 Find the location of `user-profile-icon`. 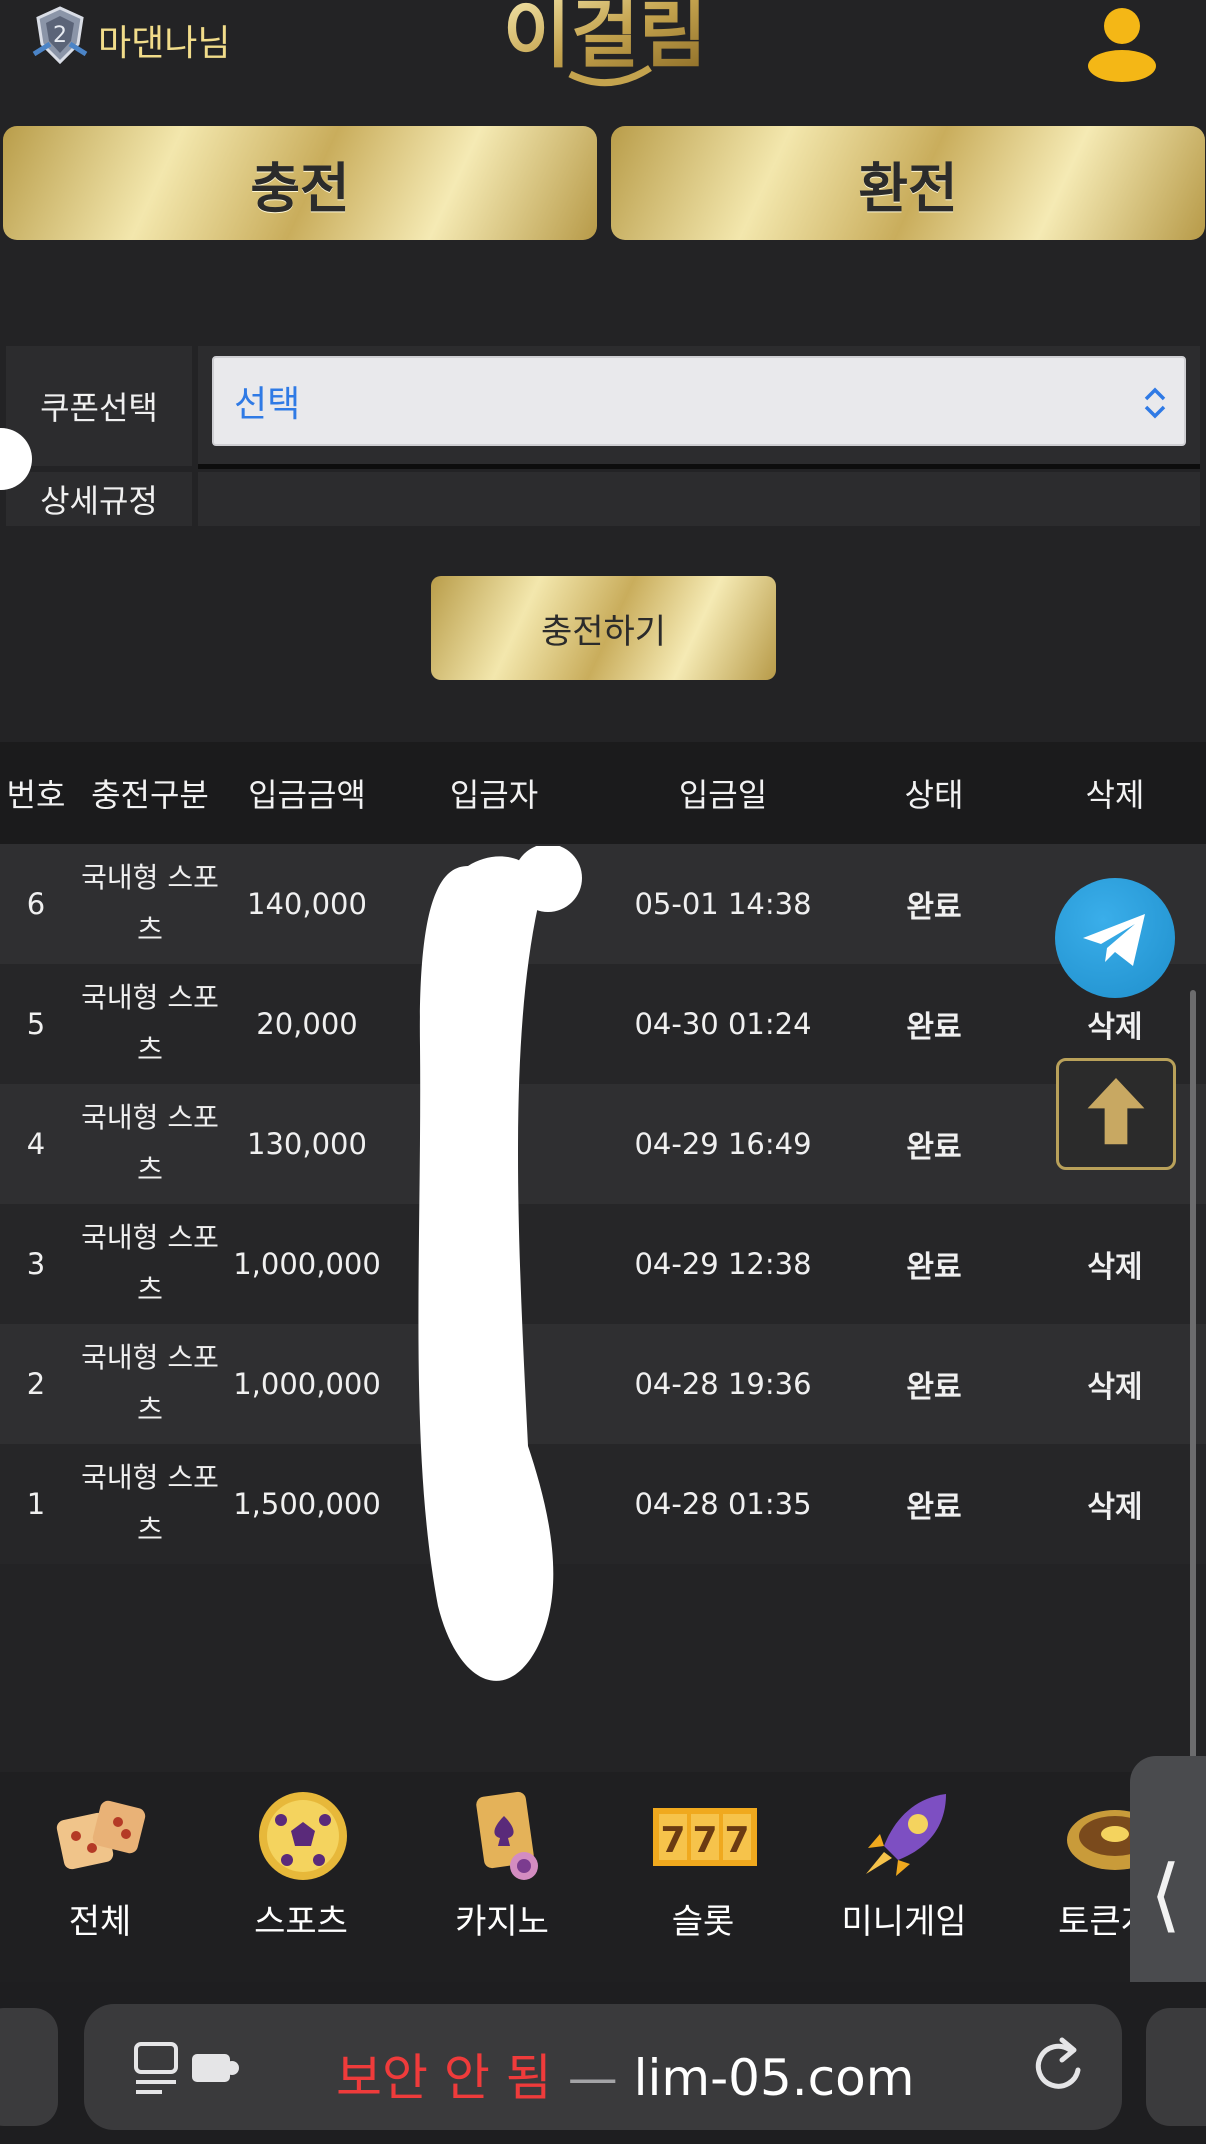

user-profile-icon is located at coordinates (1122, 42).